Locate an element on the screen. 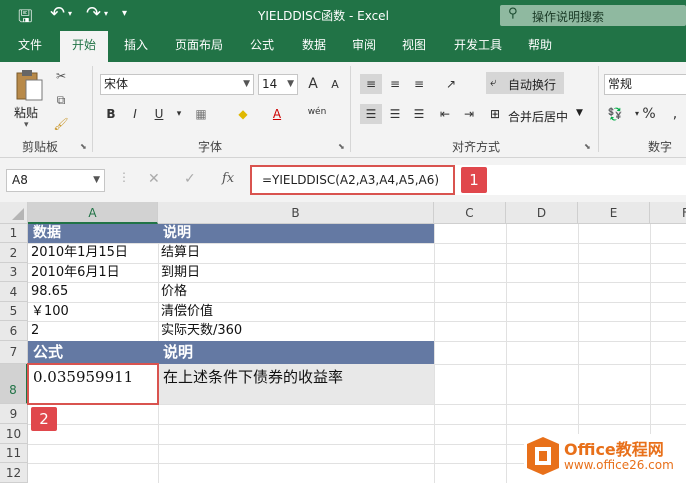  tab-data: 数据 is located at coordinates (314, 46).